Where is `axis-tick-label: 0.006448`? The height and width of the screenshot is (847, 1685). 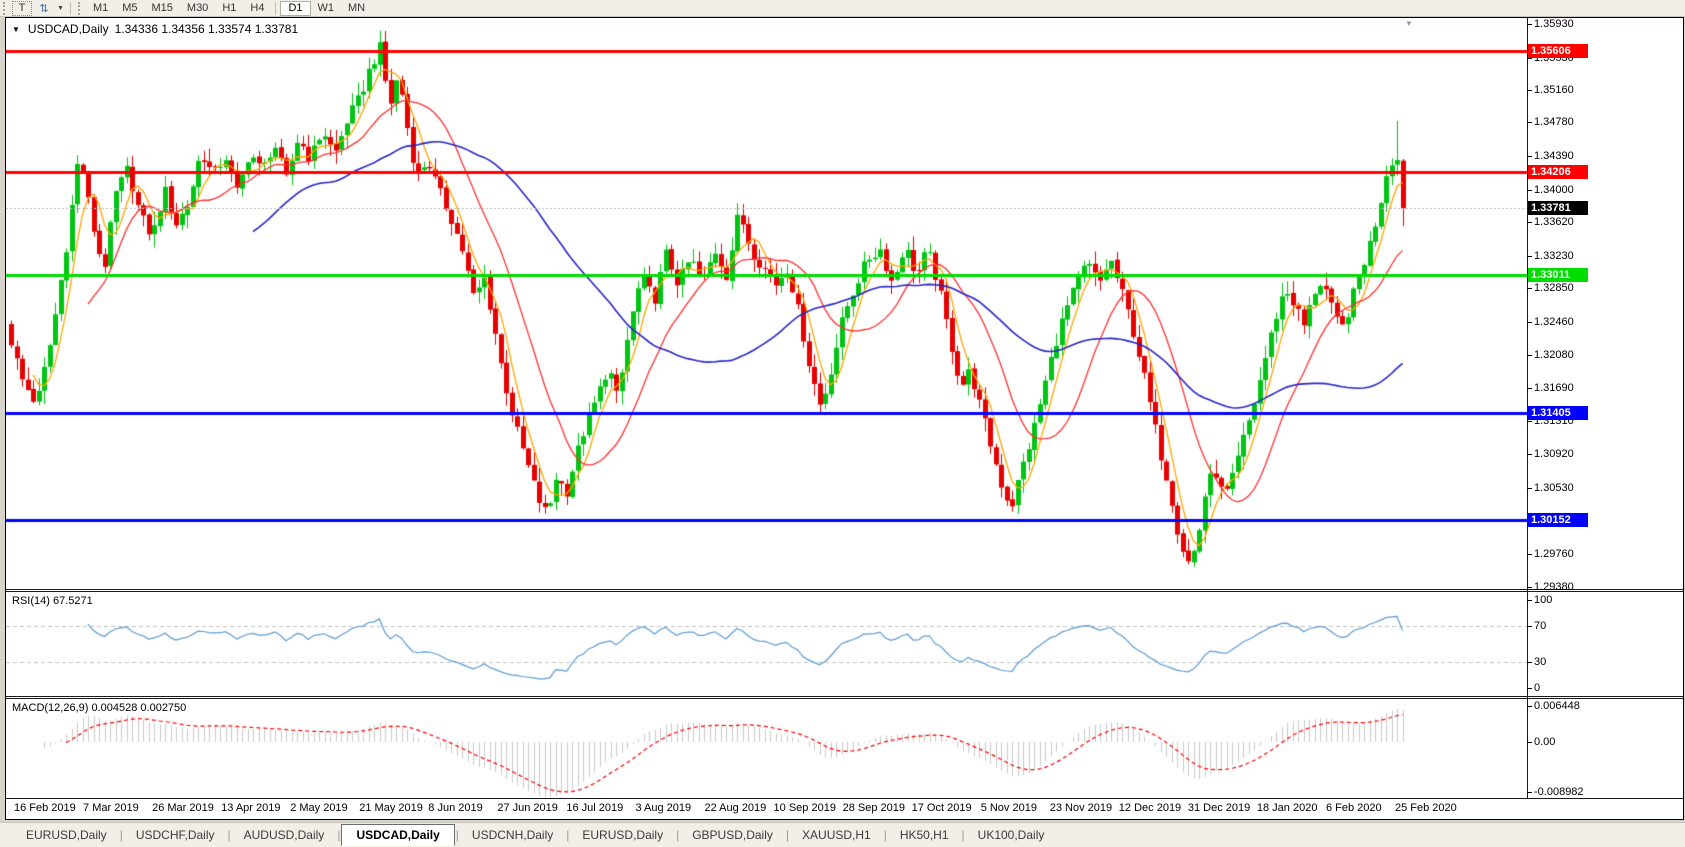
axis-tick-label: 0.006448 is located at coordinates (1557, 705).